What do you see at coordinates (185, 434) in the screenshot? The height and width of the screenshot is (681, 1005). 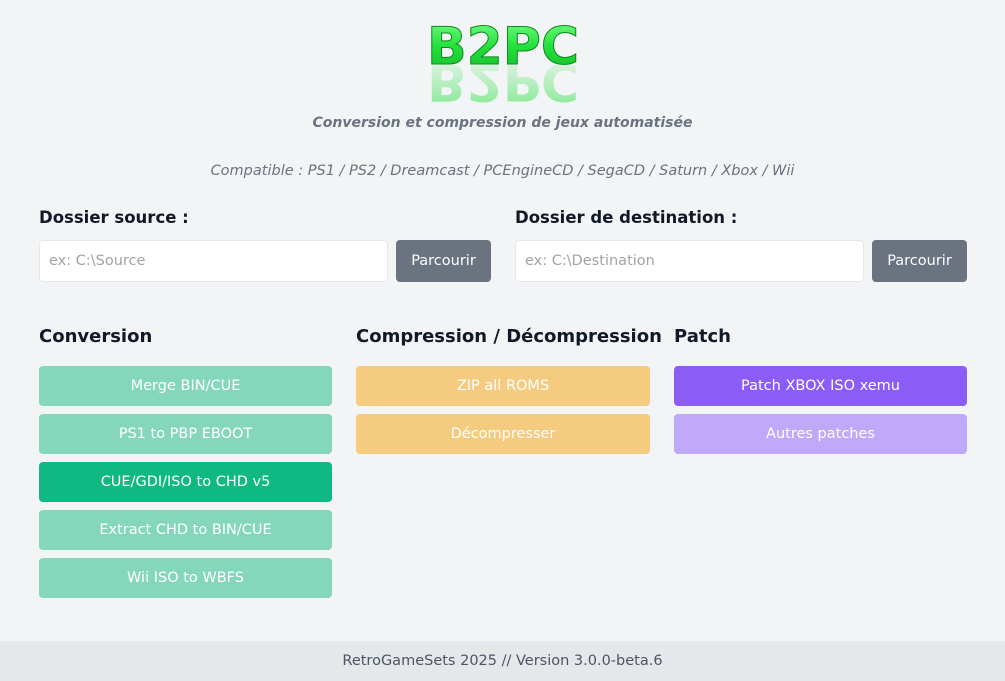 I see `ps1-to-pbp-button: PS1 to PBP EBOOT` at bounding box center [185, 434].